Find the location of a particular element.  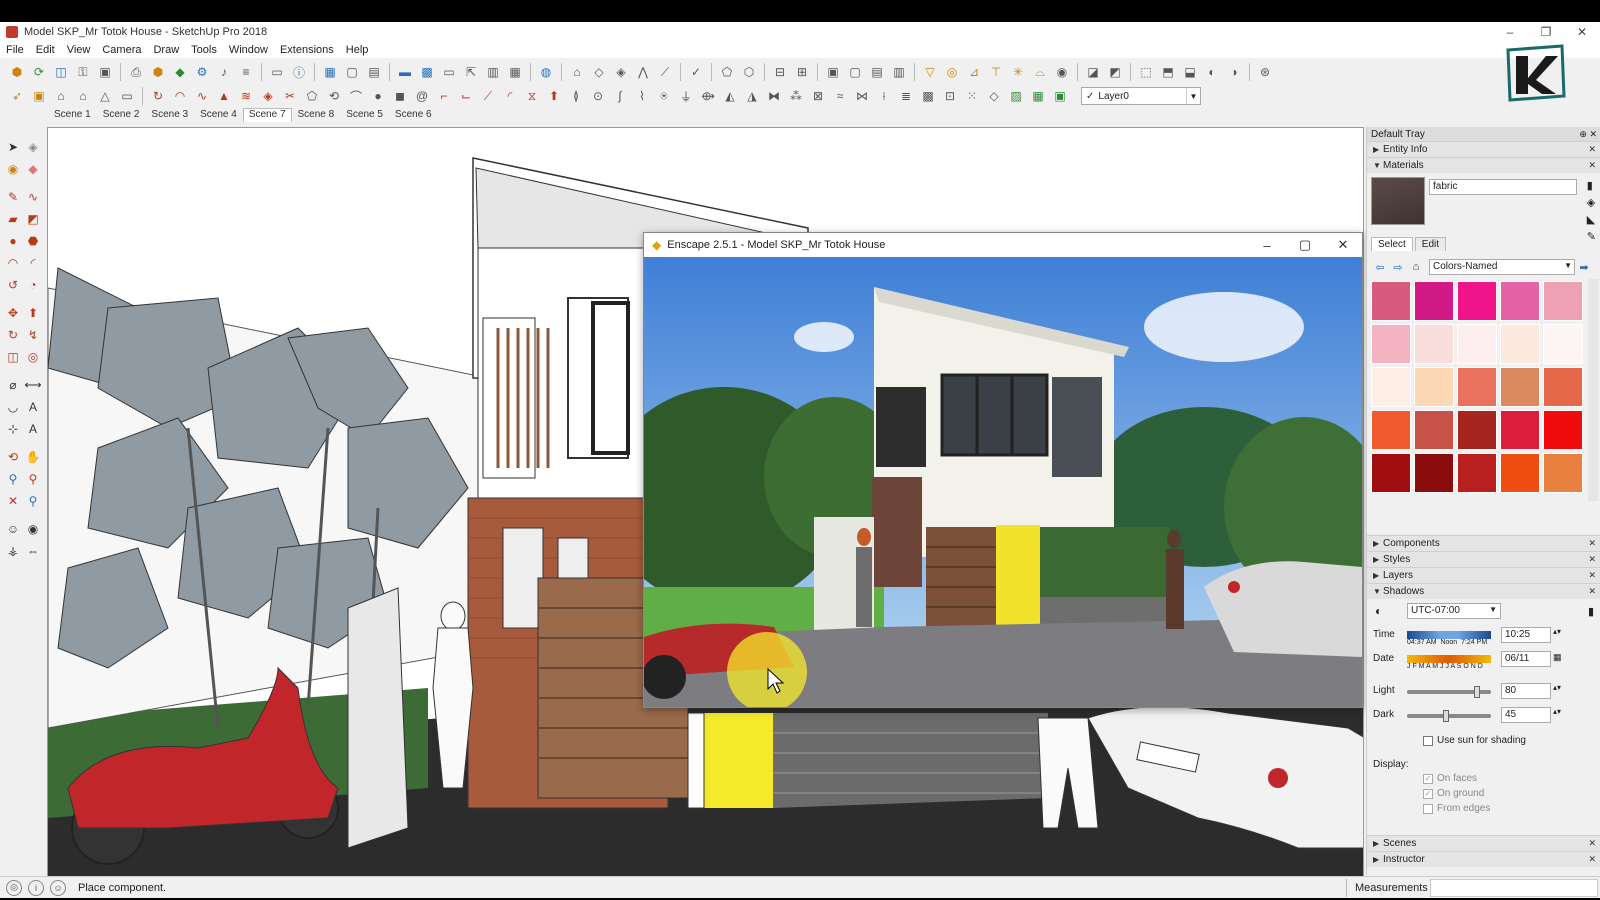

protractor-icon: ◡ is located at coordinates (13, 407).